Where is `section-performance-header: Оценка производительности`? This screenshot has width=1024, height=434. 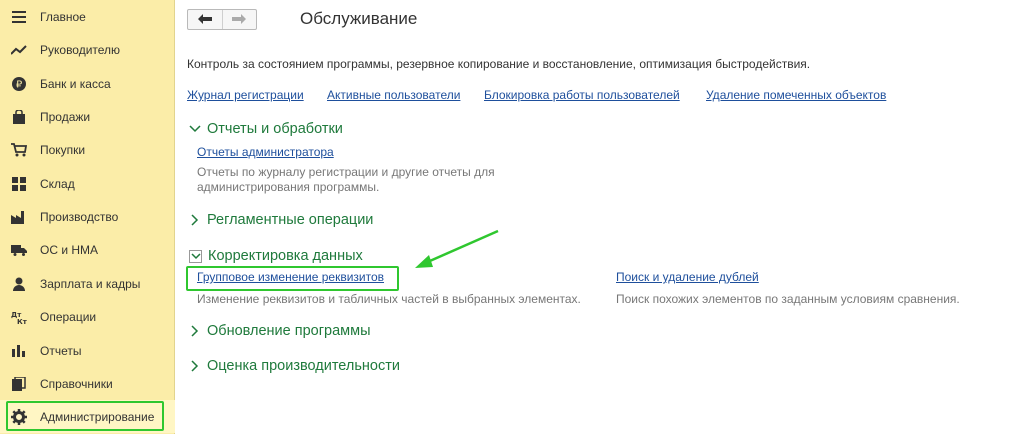 section-performance-header: Оценка производительности is located at coordinates (294, 366).